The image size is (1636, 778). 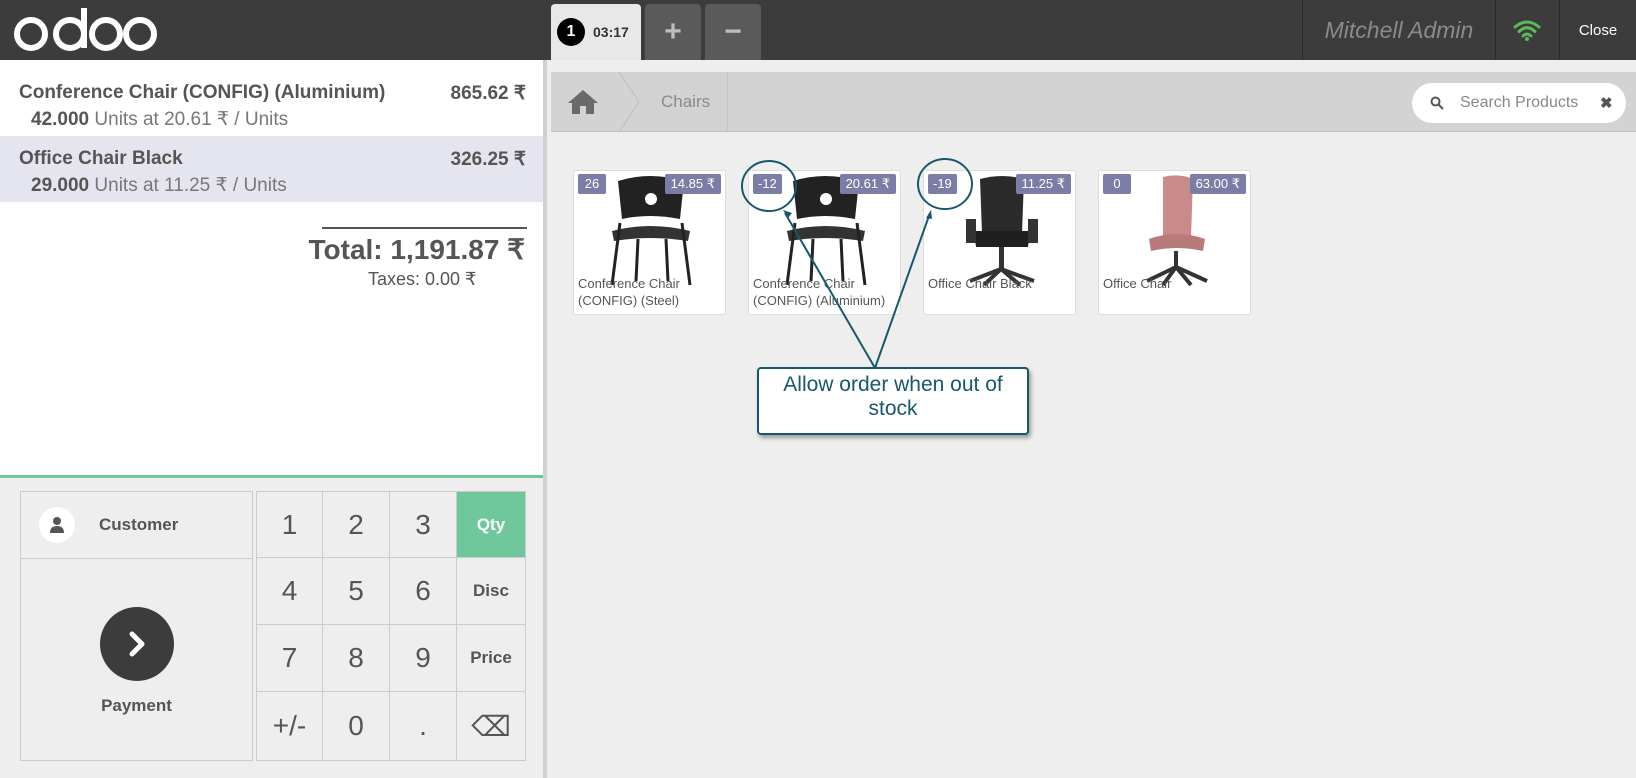 I want to click on numpad-key-7: 7, so click(x=289, y=658).